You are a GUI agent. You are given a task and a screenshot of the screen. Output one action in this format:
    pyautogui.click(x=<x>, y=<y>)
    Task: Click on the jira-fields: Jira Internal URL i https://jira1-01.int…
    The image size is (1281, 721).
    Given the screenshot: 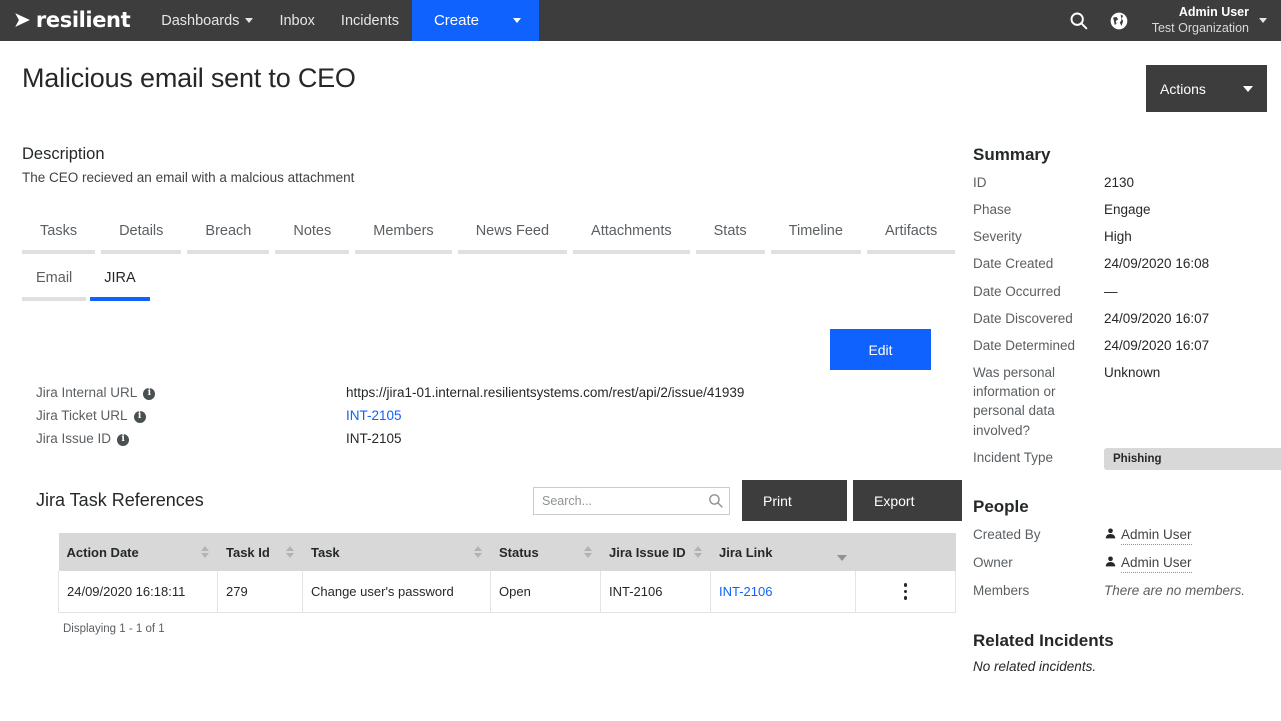 What is the action you would take?
    pyautogui.click(x=492, y=415)
    